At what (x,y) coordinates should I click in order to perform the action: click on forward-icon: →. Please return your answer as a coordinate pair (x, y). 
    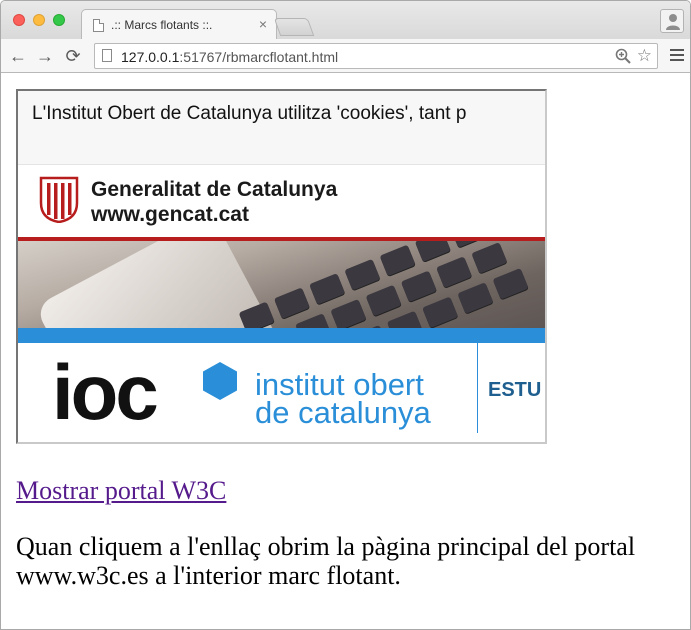
    Looking at the image, I should click on (45, 56).